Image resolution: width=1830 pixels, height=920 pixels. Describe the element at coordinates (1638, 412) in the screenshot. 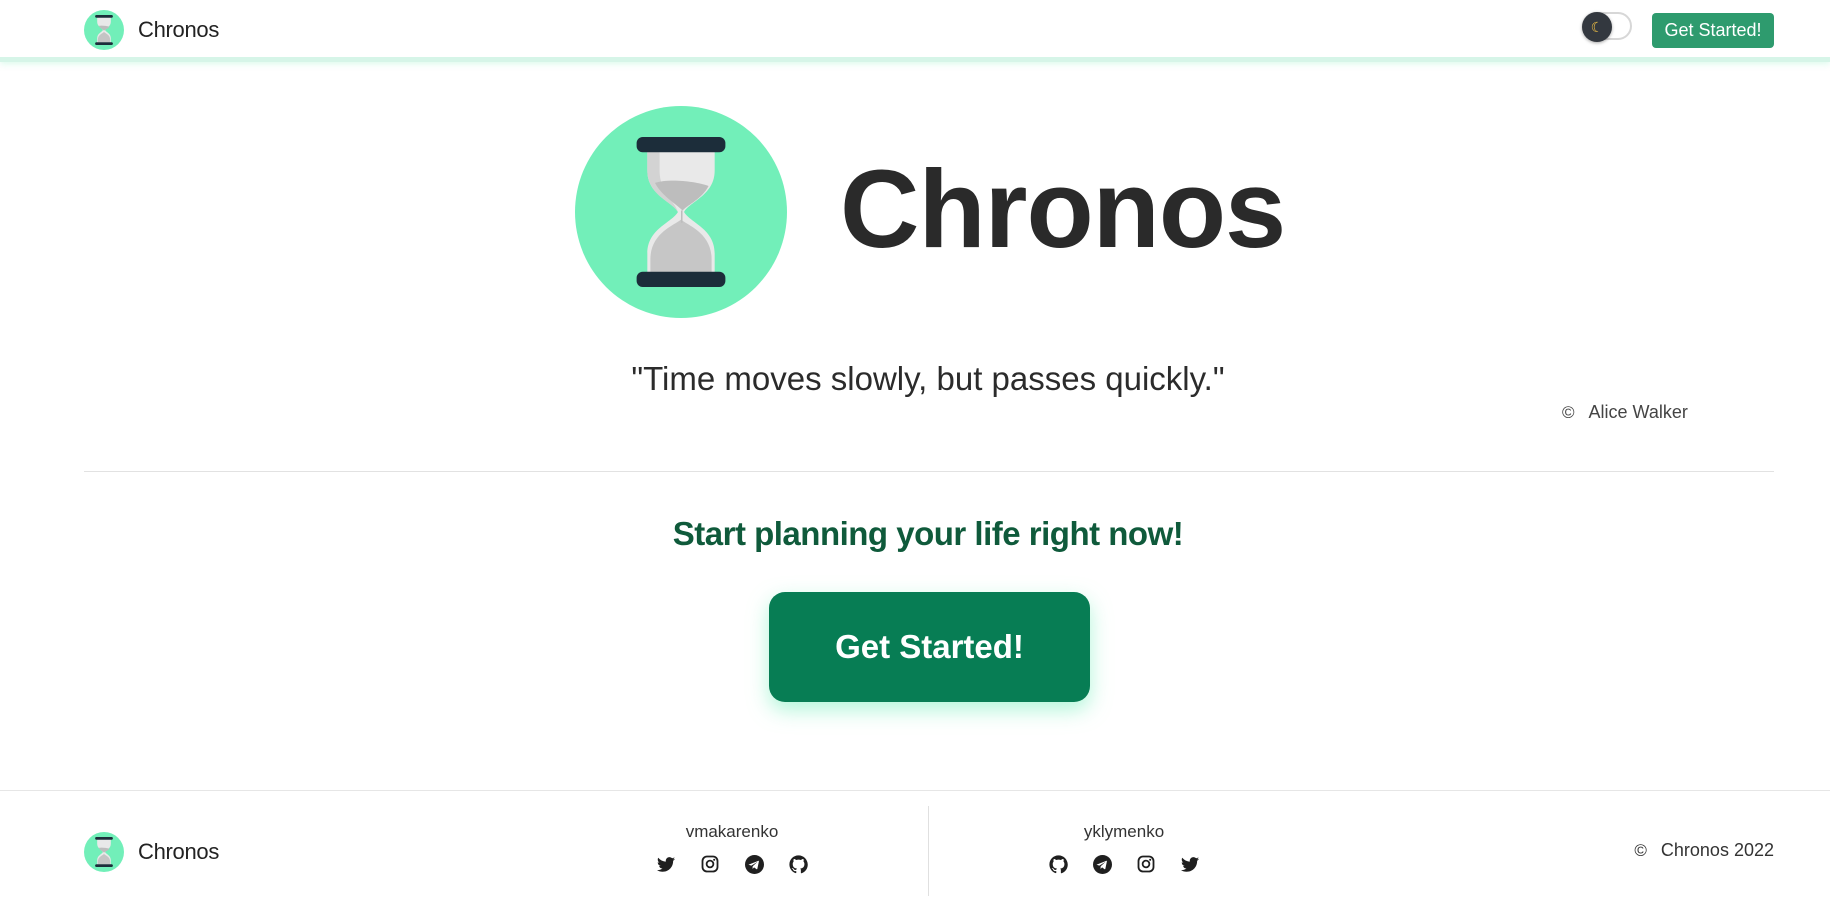

I see `quote-author-name: Alice Walker` at that location.